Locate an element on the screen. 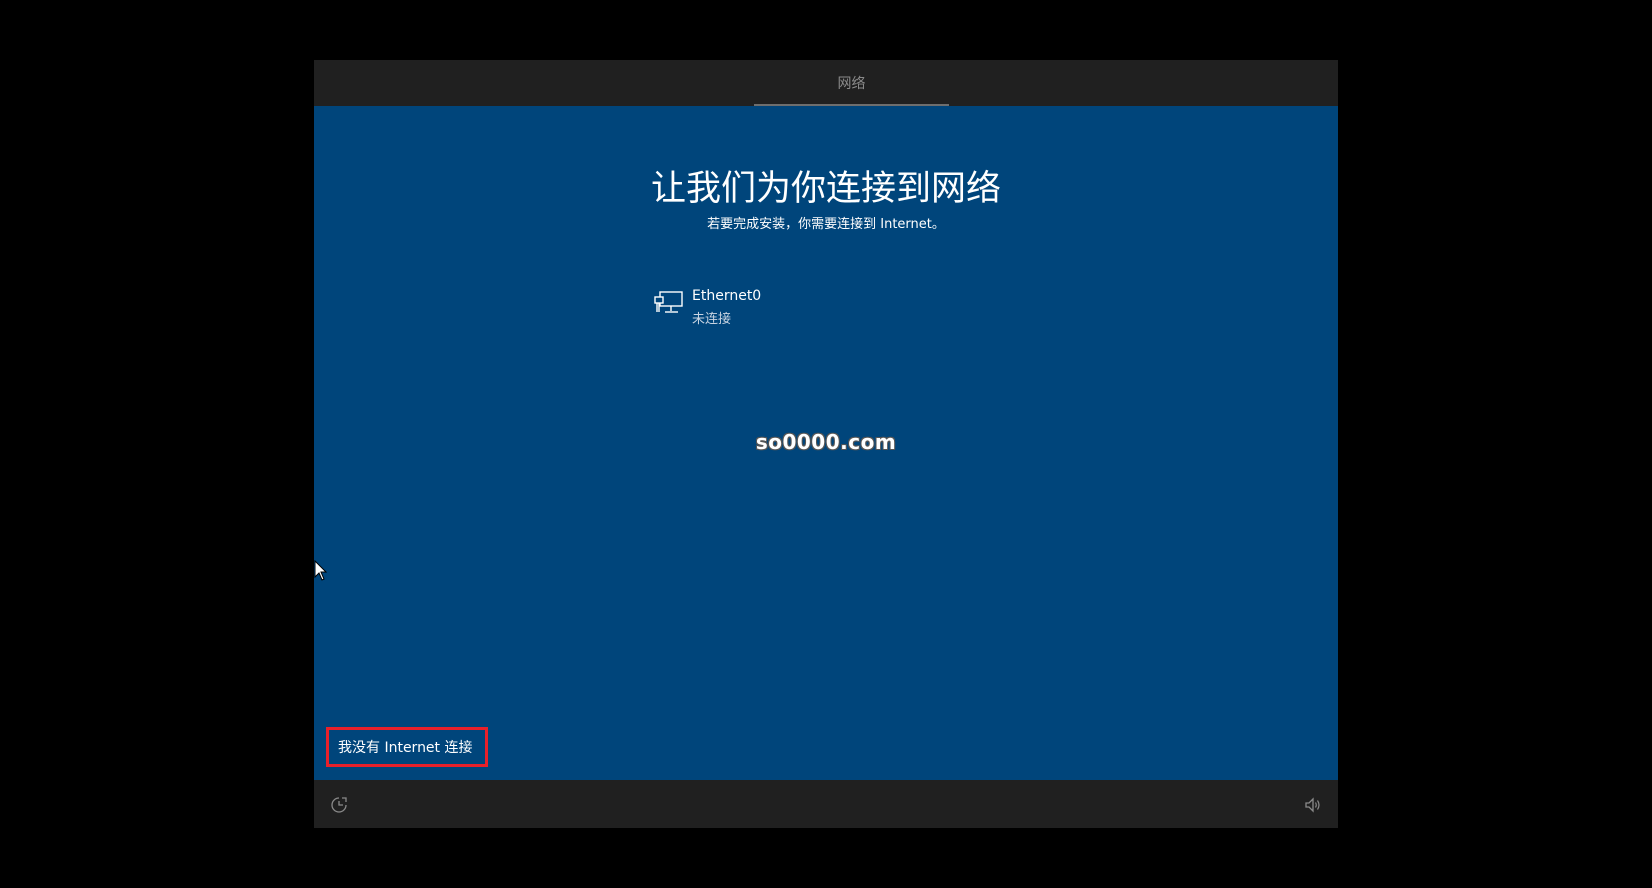 Image resolution: width=1652 pixels, height=888 pixels. watermark: so0000.com is located at coordinates (826, 442).